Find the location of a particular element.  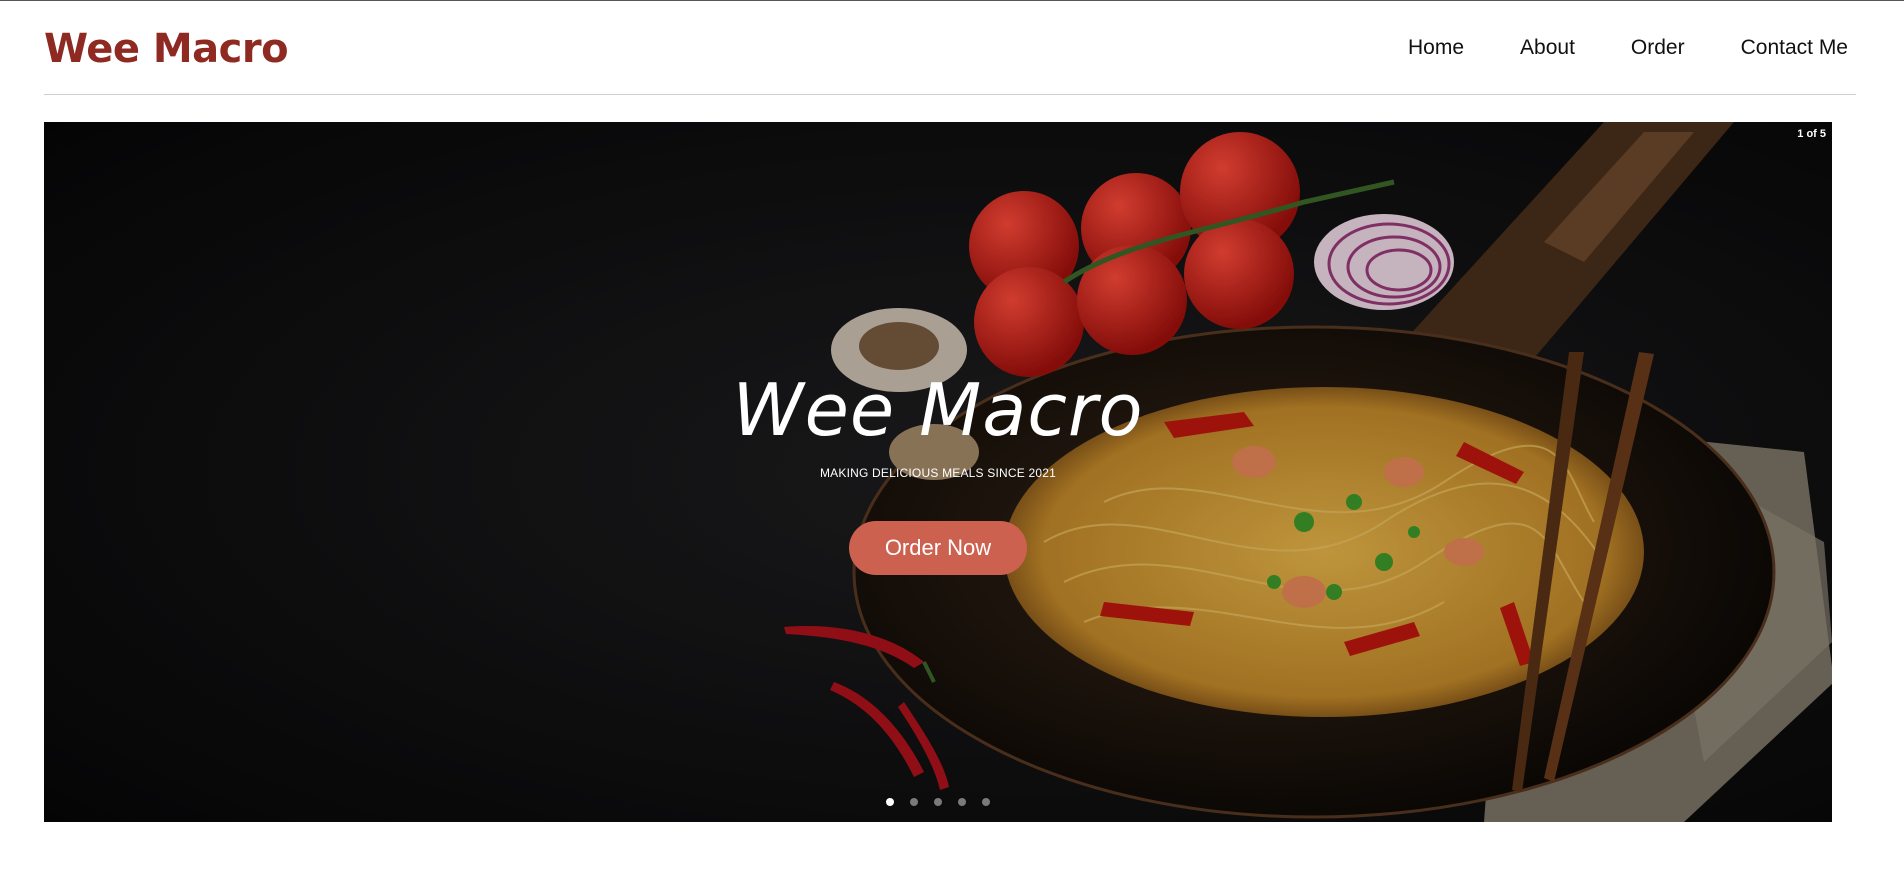

hero-subtitle: MAKING DELICIOUS MEALS SINCE 2021 is located at coordinates (937, 473).